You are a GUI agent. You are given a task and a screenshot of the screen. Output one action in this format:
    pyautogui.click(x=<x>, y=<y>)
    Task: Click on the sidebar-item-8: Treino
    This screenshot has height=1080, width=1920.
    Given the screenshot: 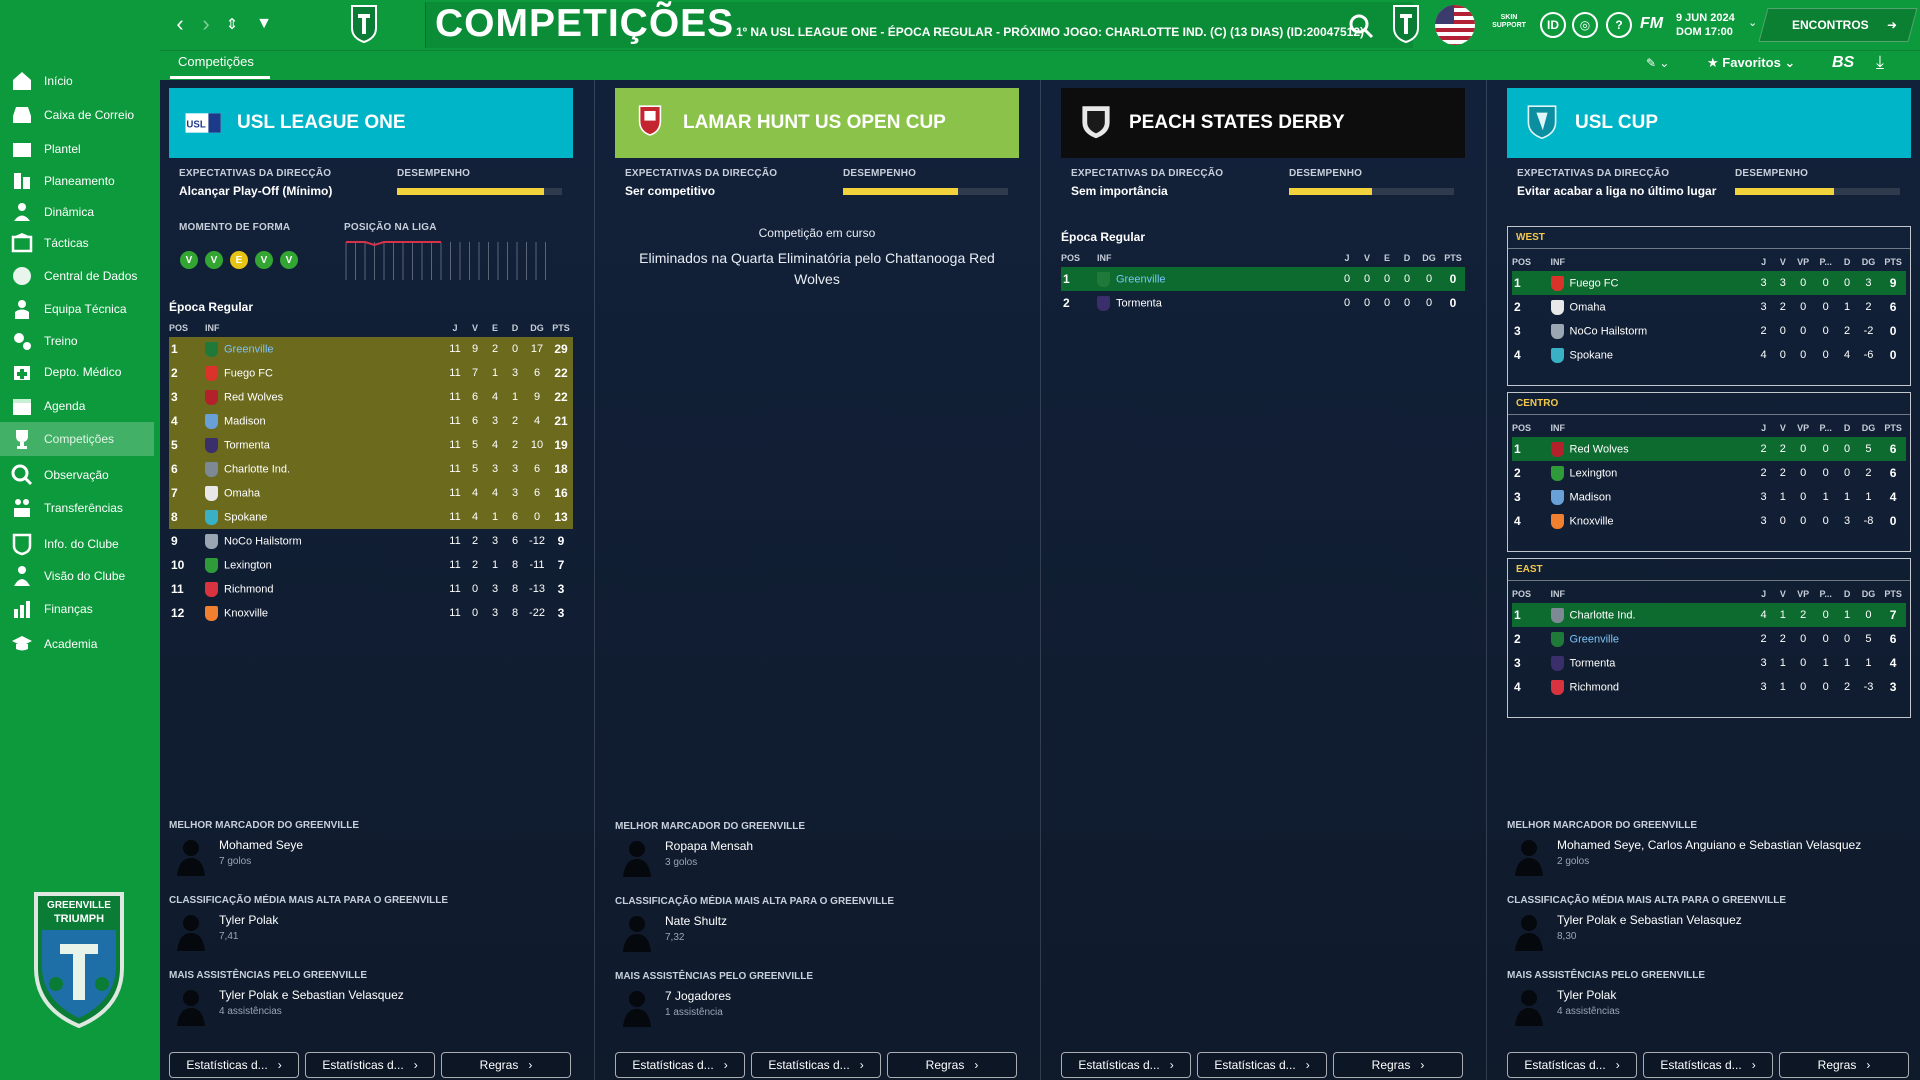 What is the action you would take?
    pyautogui.click(x=80, y=341)
    